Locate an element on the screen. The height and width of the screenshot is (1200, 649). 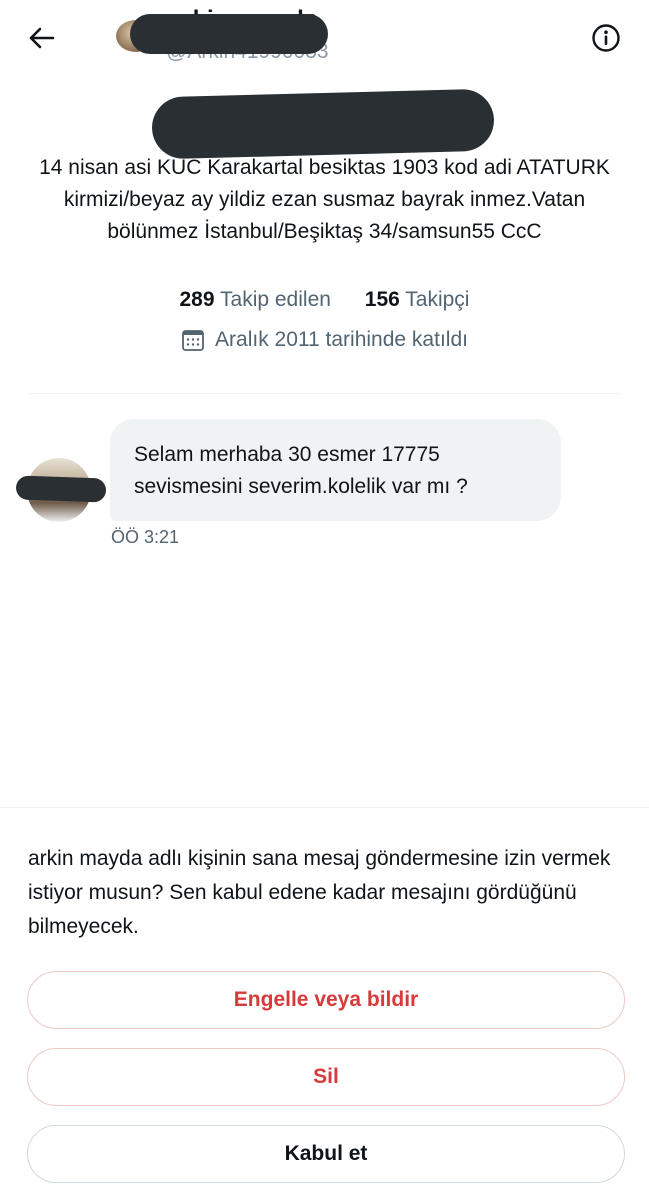
joined-date-text: Aralık 2011 tarihinde katıldı is located at coordinates (341, 339).